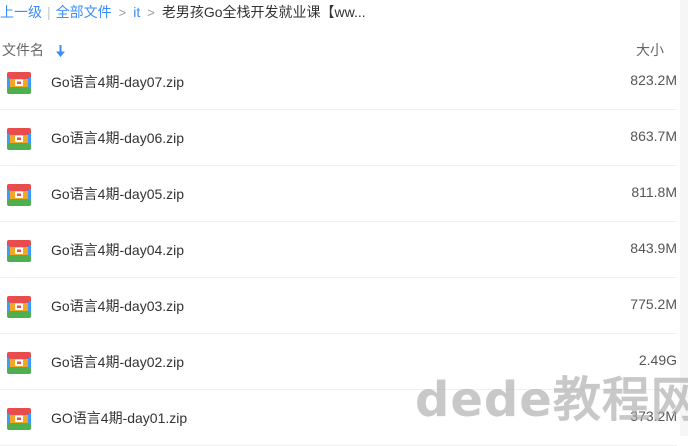  What do you see at coordinates (136, 12) in the screenshot?
I see `breadcrumb-folder-link: it` at bounding box center [136, 12].